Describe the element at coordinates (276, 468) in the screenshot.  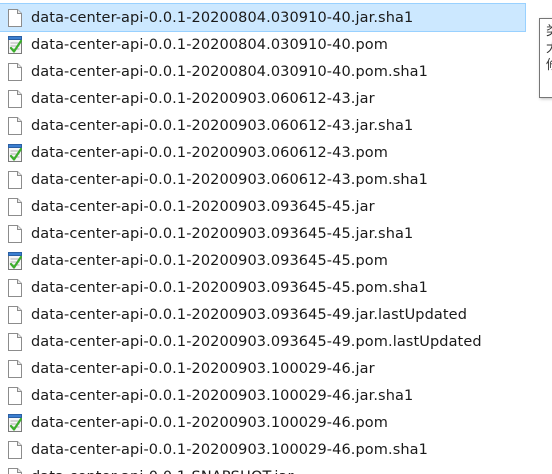
I see `file-row: data-center-api-0.0.1-SNAPSHOT.jar` at that location.